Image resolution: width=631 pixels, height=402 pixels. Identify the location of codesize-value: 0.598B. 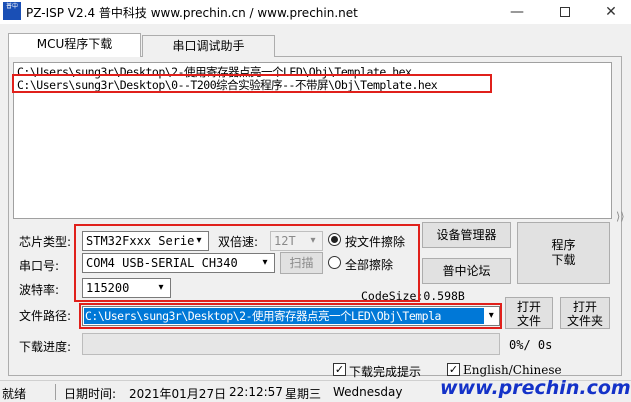
(444, 296).